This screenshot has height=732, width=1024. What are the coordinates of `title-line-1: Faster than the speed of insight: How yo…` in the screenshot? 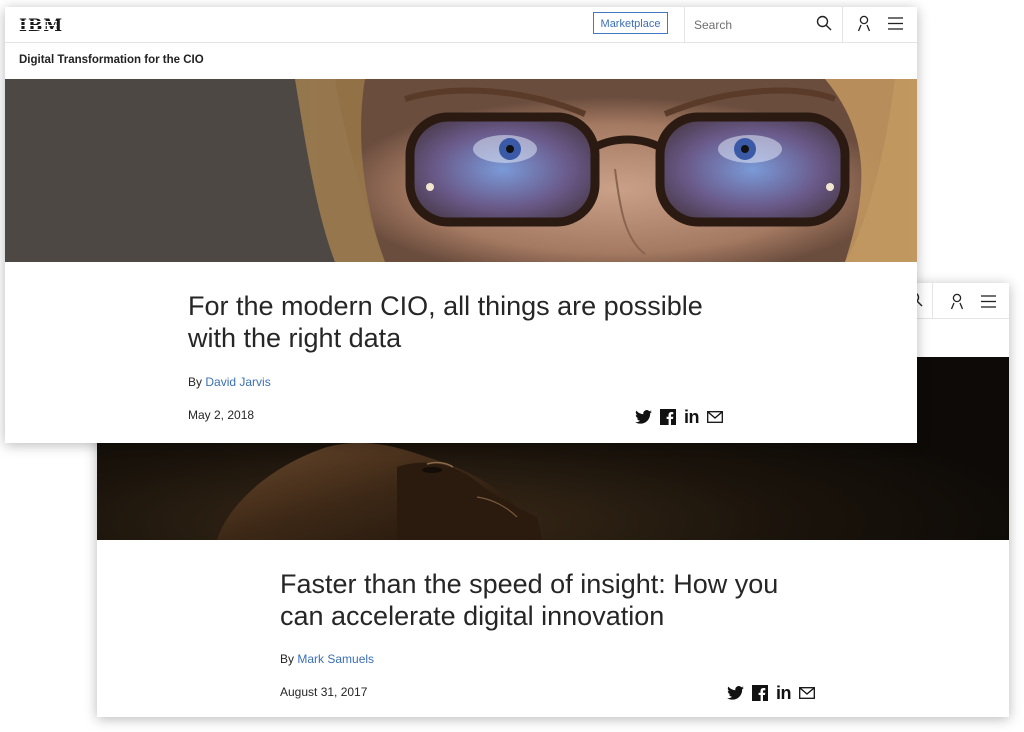 It's located at (529, 584).